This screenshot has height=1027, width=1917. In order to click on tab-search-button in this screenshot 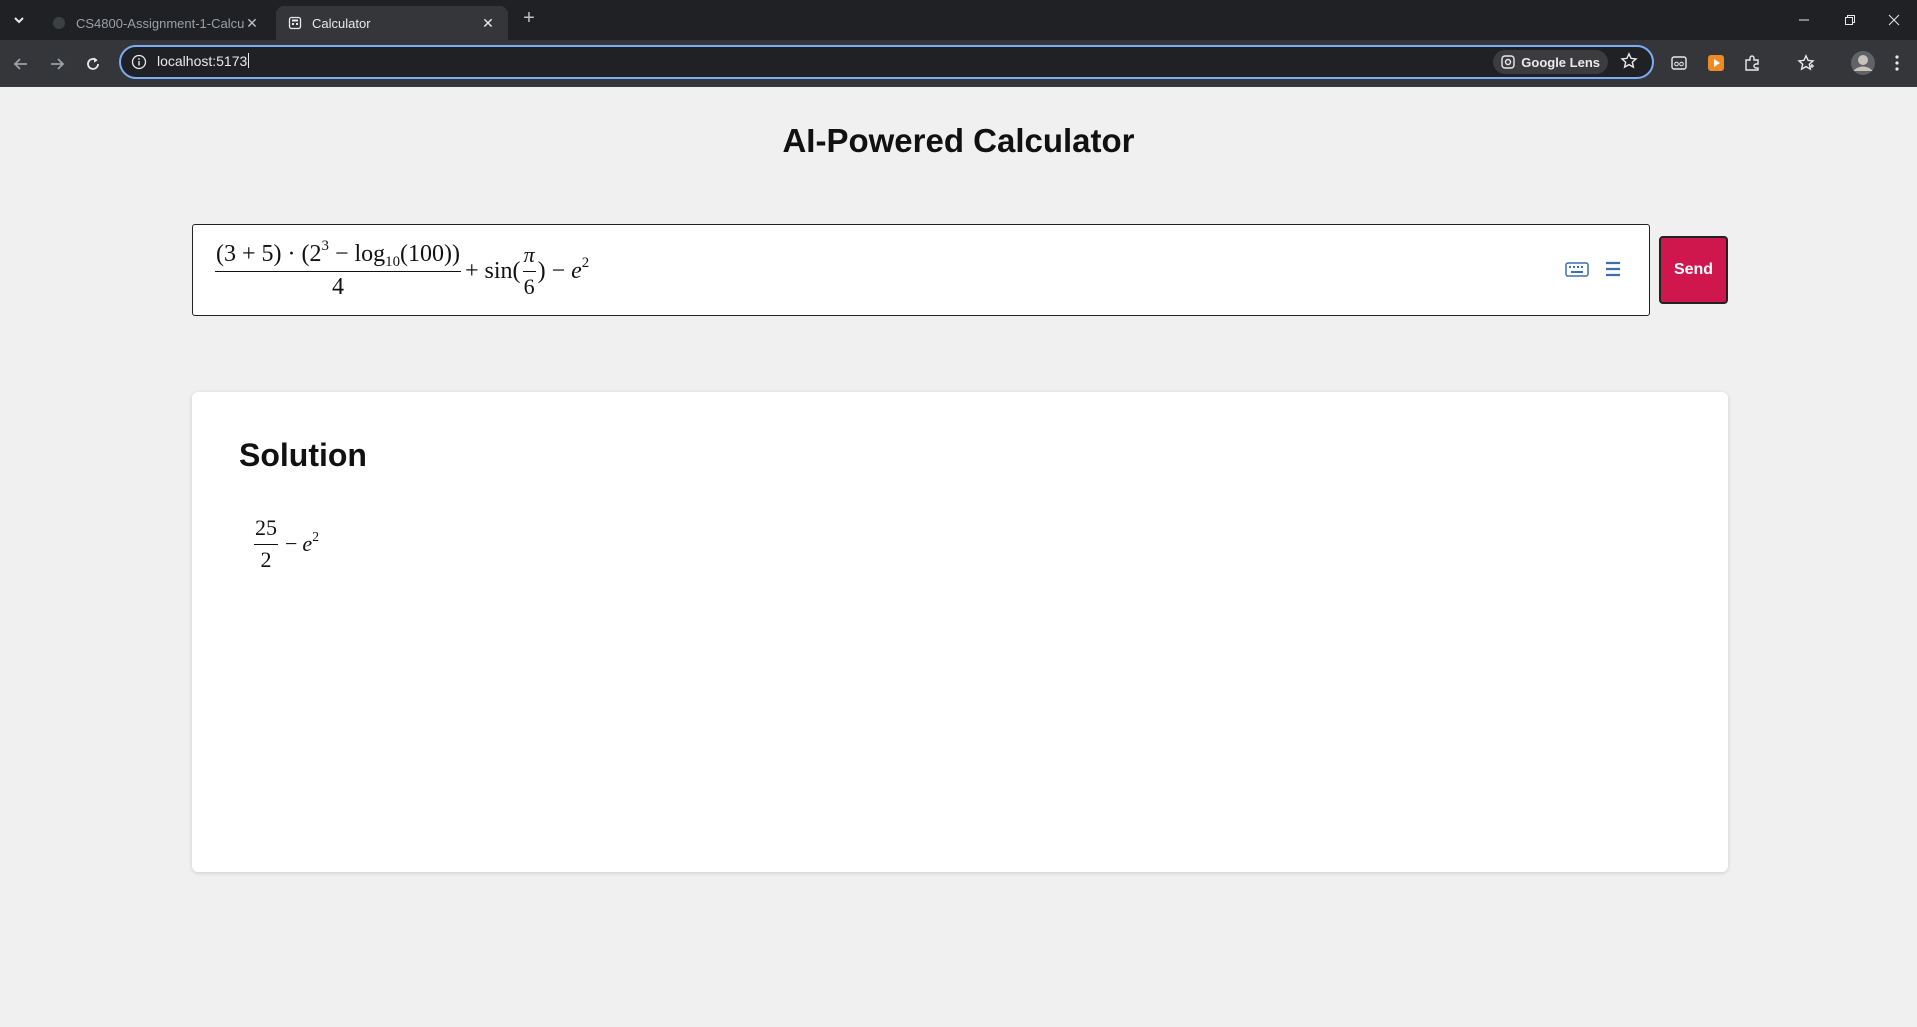, I will do `click(19, 20)`.